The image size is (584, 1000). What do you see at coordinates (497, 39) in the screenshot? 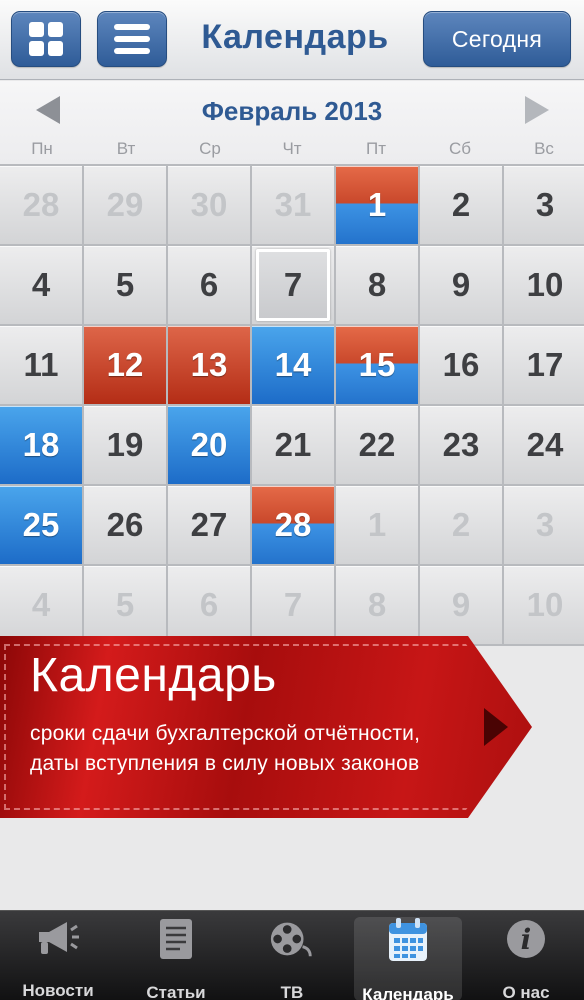
I see `today-button: Сегодня` at bounding box center [497, 39].